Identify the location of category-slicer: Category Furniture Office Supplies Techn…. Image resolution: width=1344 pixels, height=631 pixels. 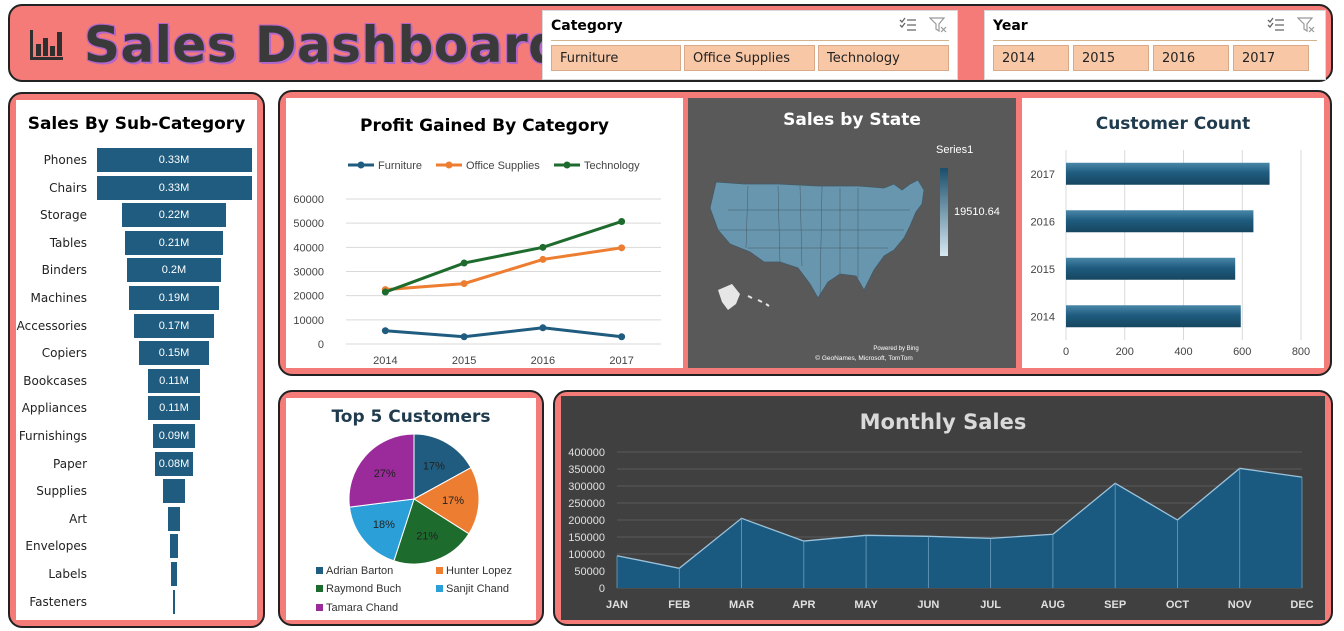
(750, 45).